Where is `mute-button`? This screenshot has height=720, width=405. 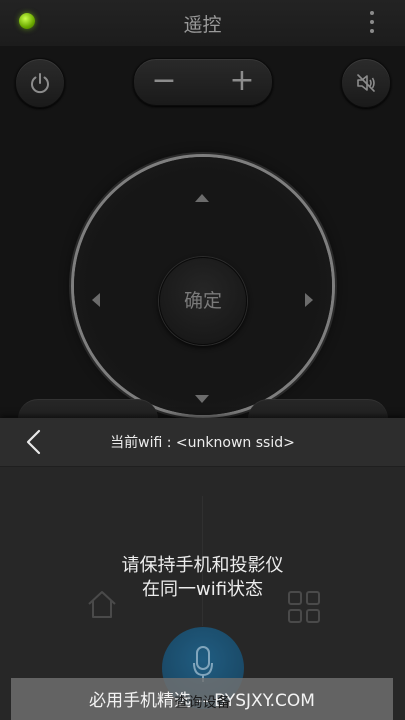 mute-button is located at coordinates (366, 83).